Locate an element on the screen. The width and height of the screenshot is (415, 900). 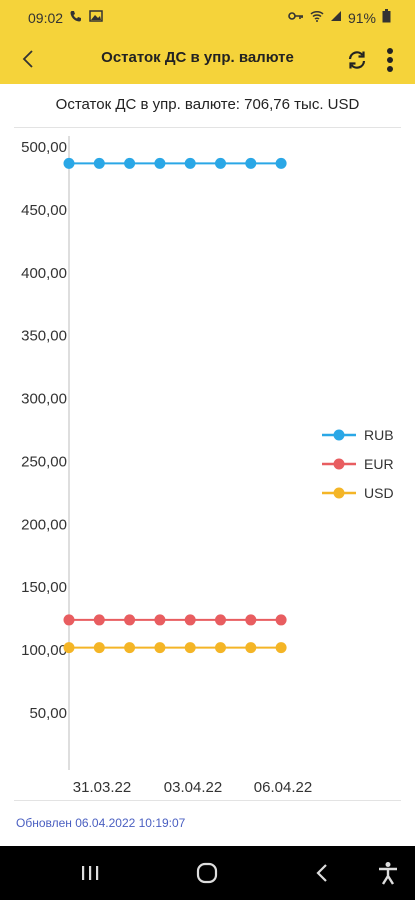
more-vert-icon is located at coordinates (390, 60).